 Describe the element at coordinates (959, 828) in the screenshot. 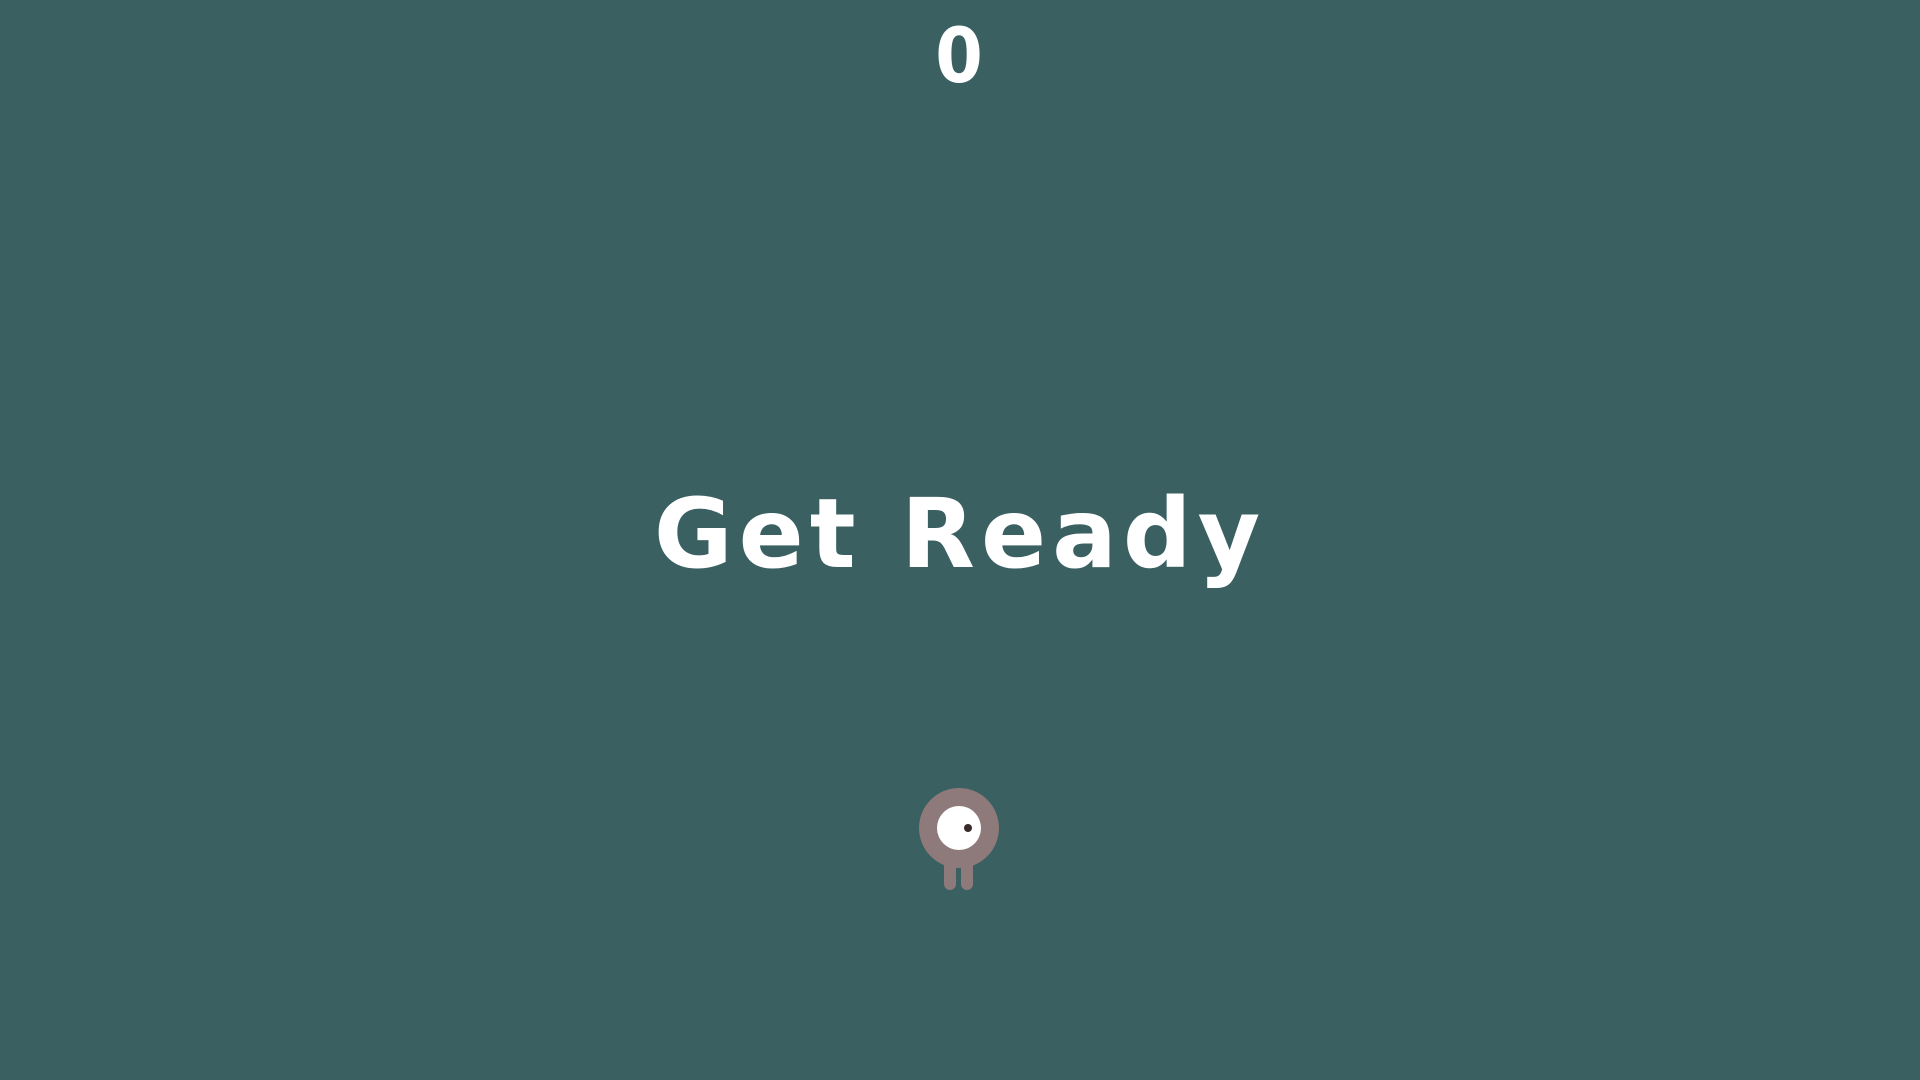

I see `creature-eye` at that location.